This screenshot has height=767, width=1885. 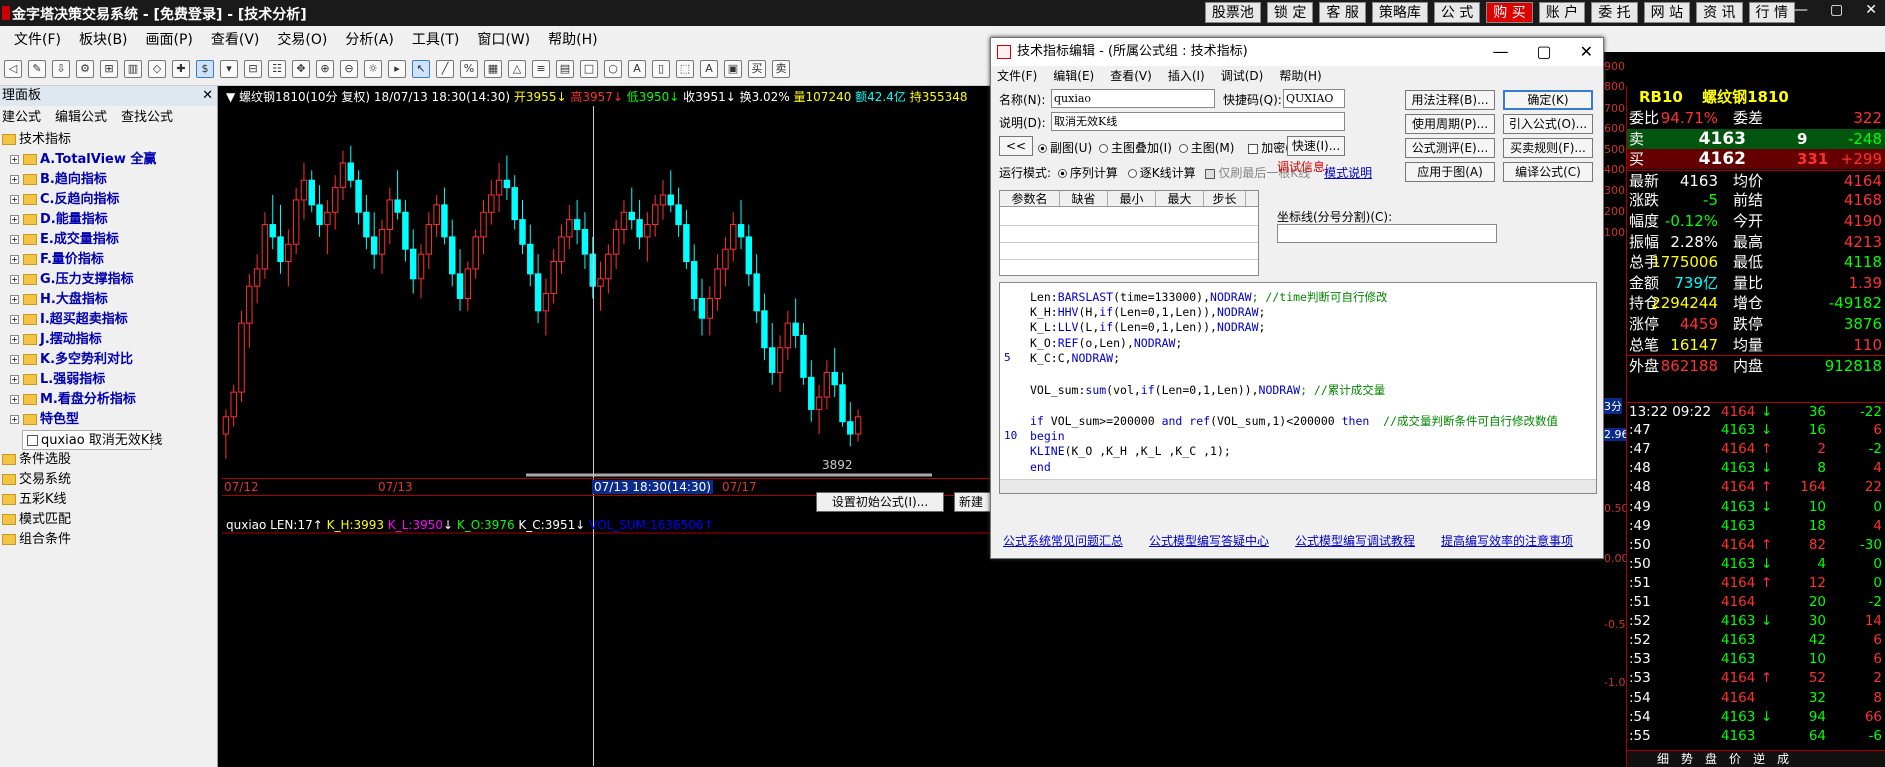 What do you see at coordinates (781, 68) in the screenshot?
I see `toolbar-icon: 卖` at bounding box center [781, 68].